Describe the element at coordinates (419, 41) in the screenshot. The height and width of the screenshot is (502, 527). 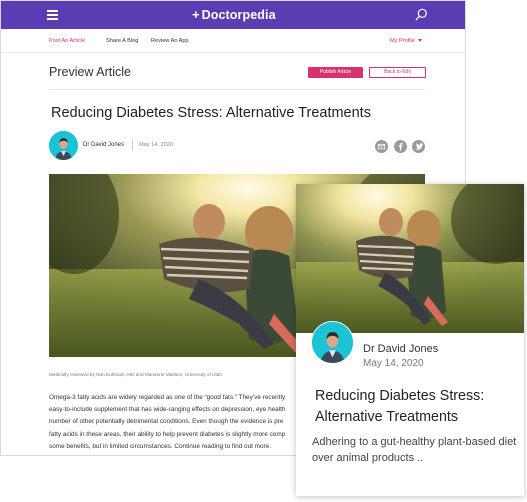
I see `chevron-down-icon` at that location.